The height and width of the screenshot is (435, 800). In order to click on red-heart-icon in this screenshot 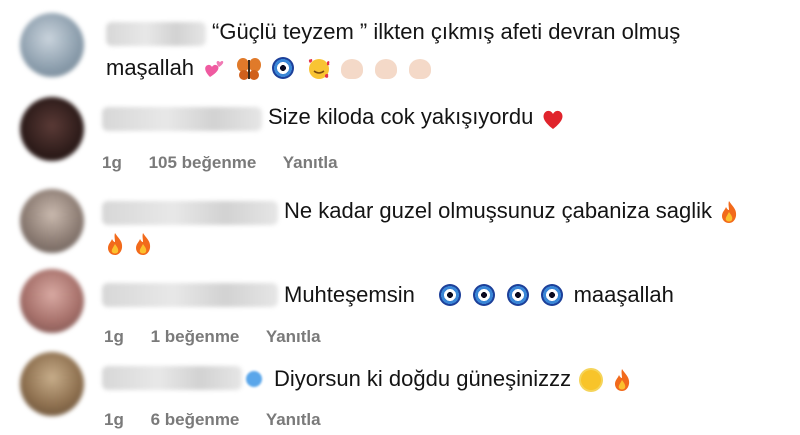, I will do `click(553, 118)`.